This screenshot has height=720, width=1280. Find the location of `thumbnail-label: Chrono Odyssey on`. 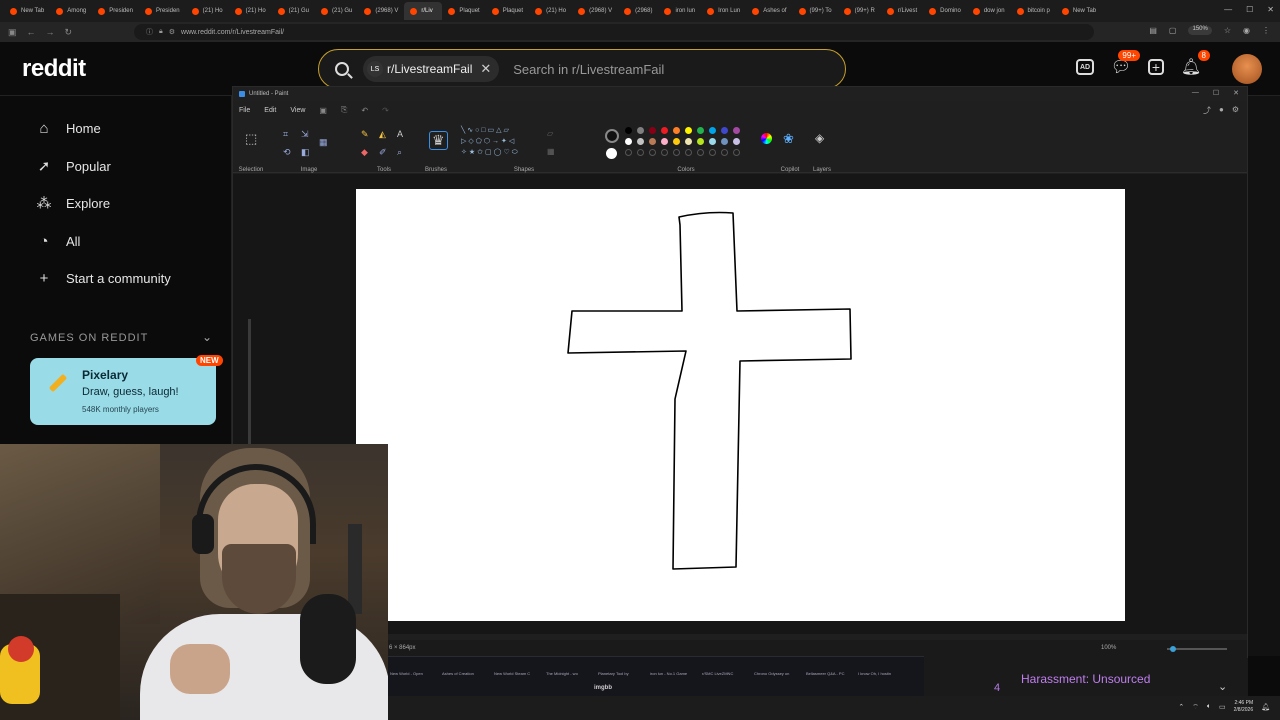

thumbnail-label: Chrono Odyssey on is located at coordinates (778, 673).